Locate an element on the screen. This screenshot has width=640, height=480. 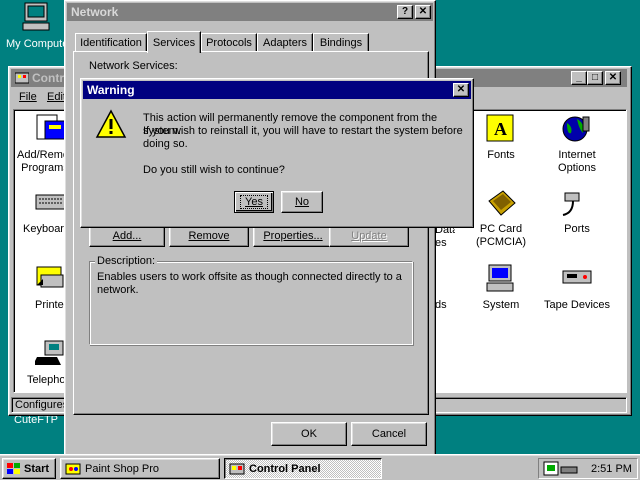
internet-options-label: Internet Options is located at coordinates (577, 161).